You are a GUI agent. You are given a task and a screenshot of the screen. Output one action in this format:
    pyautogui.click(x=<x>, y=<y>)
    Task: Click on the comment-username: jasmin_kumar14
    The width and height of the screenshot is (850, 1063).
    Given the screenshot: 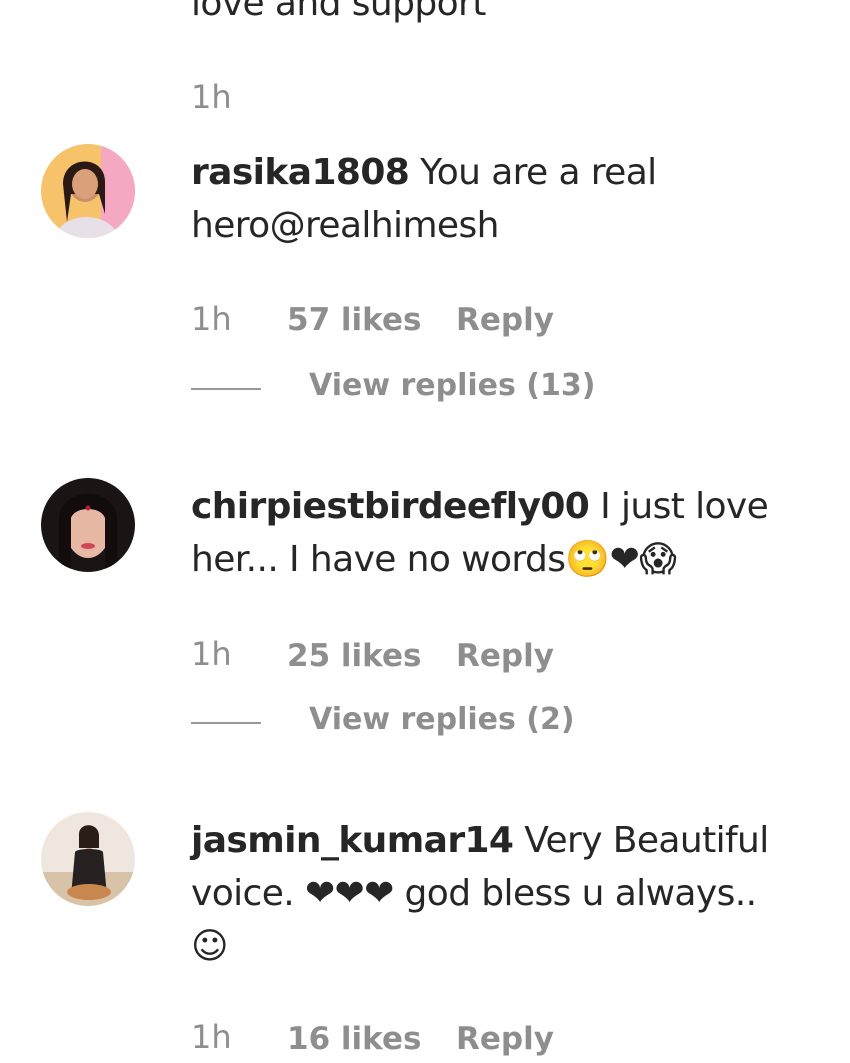 What is the action you would take?
    pyautogui.click(x=352, y=840)
    